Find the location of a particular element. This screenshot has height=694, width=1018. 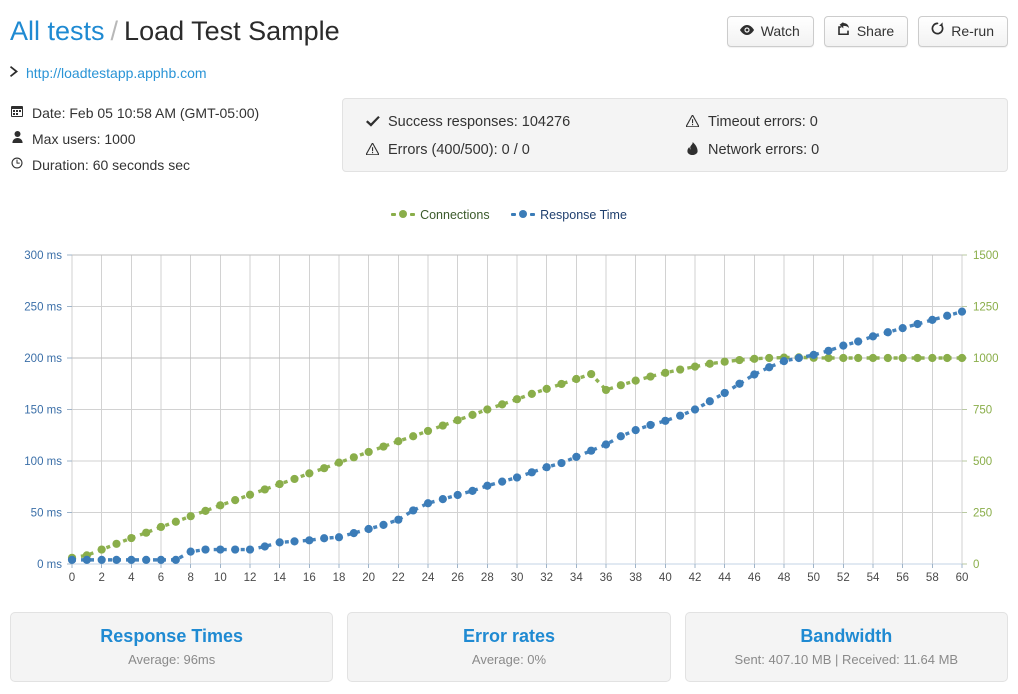

stat-network-errors: Network errors: 0 is located at coordinates (846, 150).